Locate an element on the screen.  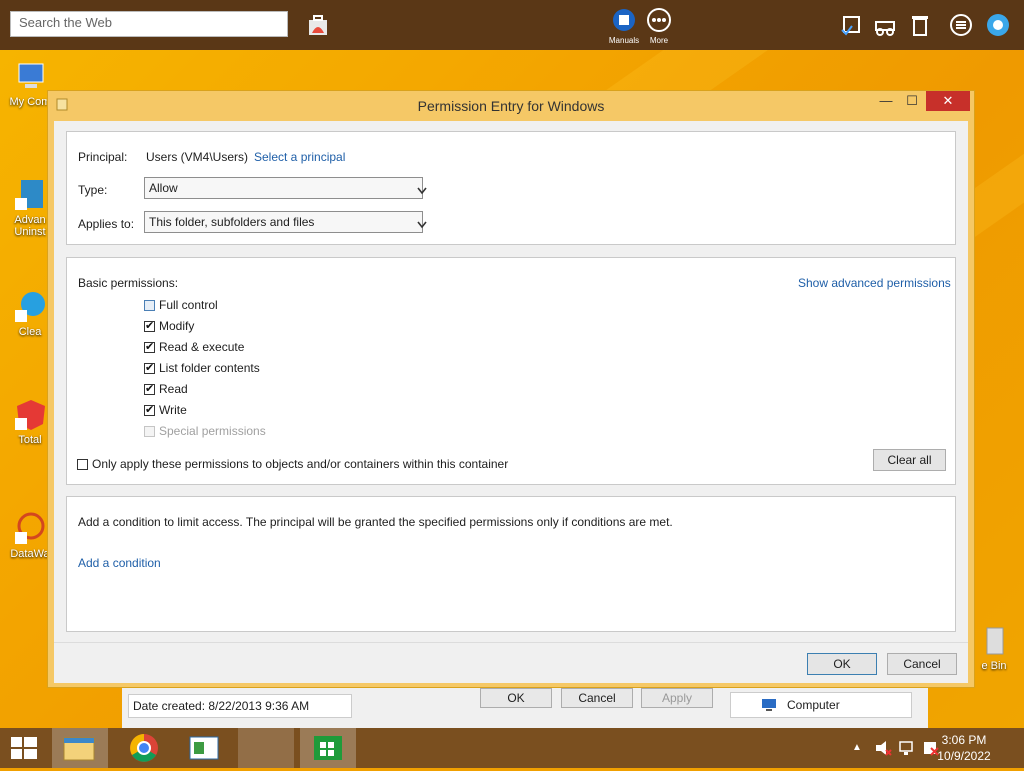
footer-divider is located at coordinates (511, 642).